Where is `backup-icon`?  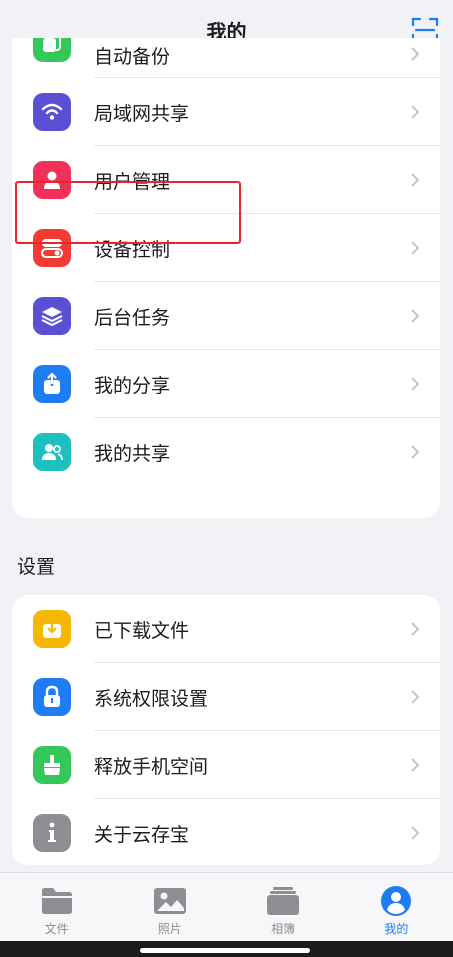 backup-icon is located at coordinates (52, 50).